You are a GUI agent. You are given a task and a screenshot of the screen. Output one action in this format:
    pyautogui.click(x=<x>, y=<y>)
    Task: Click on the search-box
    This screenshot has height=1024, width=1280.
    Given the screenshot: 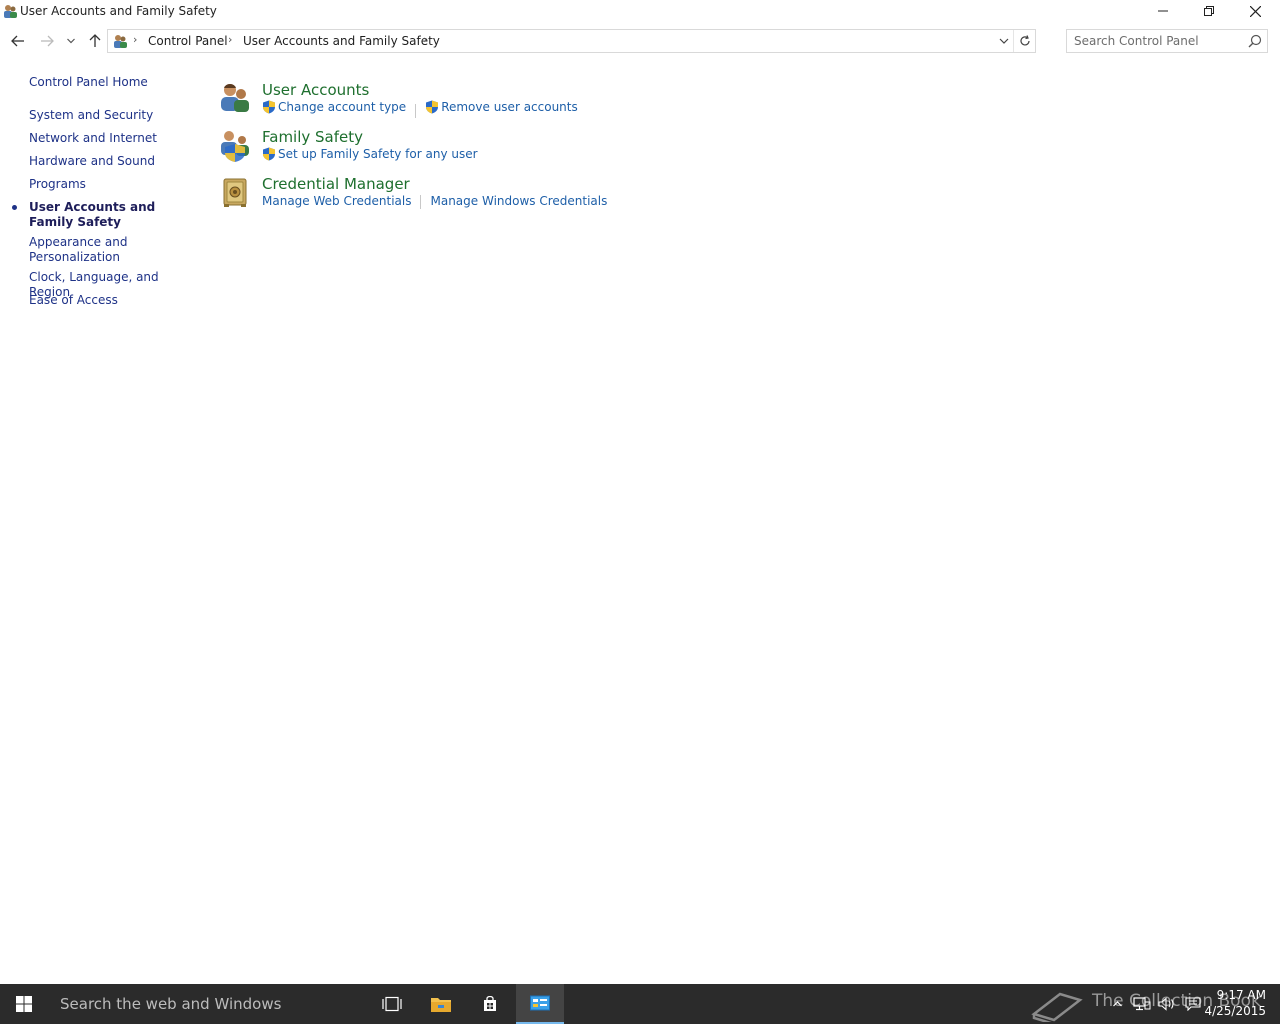 What is the action you would take?
    pyautogui.click(x=1167, y=41)
    